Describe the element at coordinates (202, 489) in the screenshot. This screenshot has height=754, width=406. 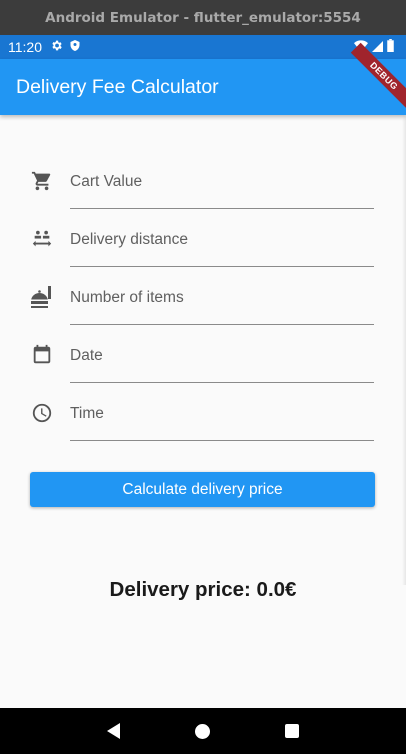
I see `calculate-button: Calculate delivery price` at that location.